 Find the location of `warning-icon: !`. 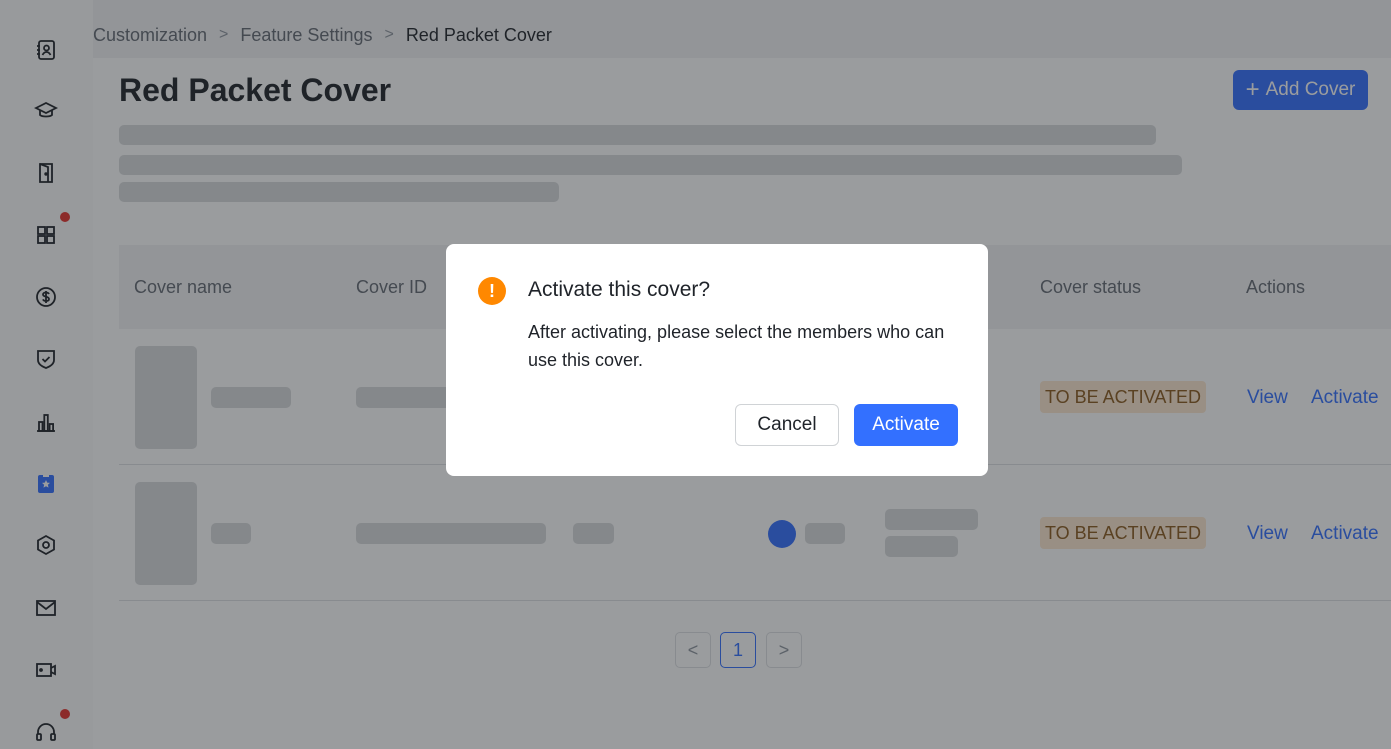

warning-icon: ! is located at coordinates (492, 291).